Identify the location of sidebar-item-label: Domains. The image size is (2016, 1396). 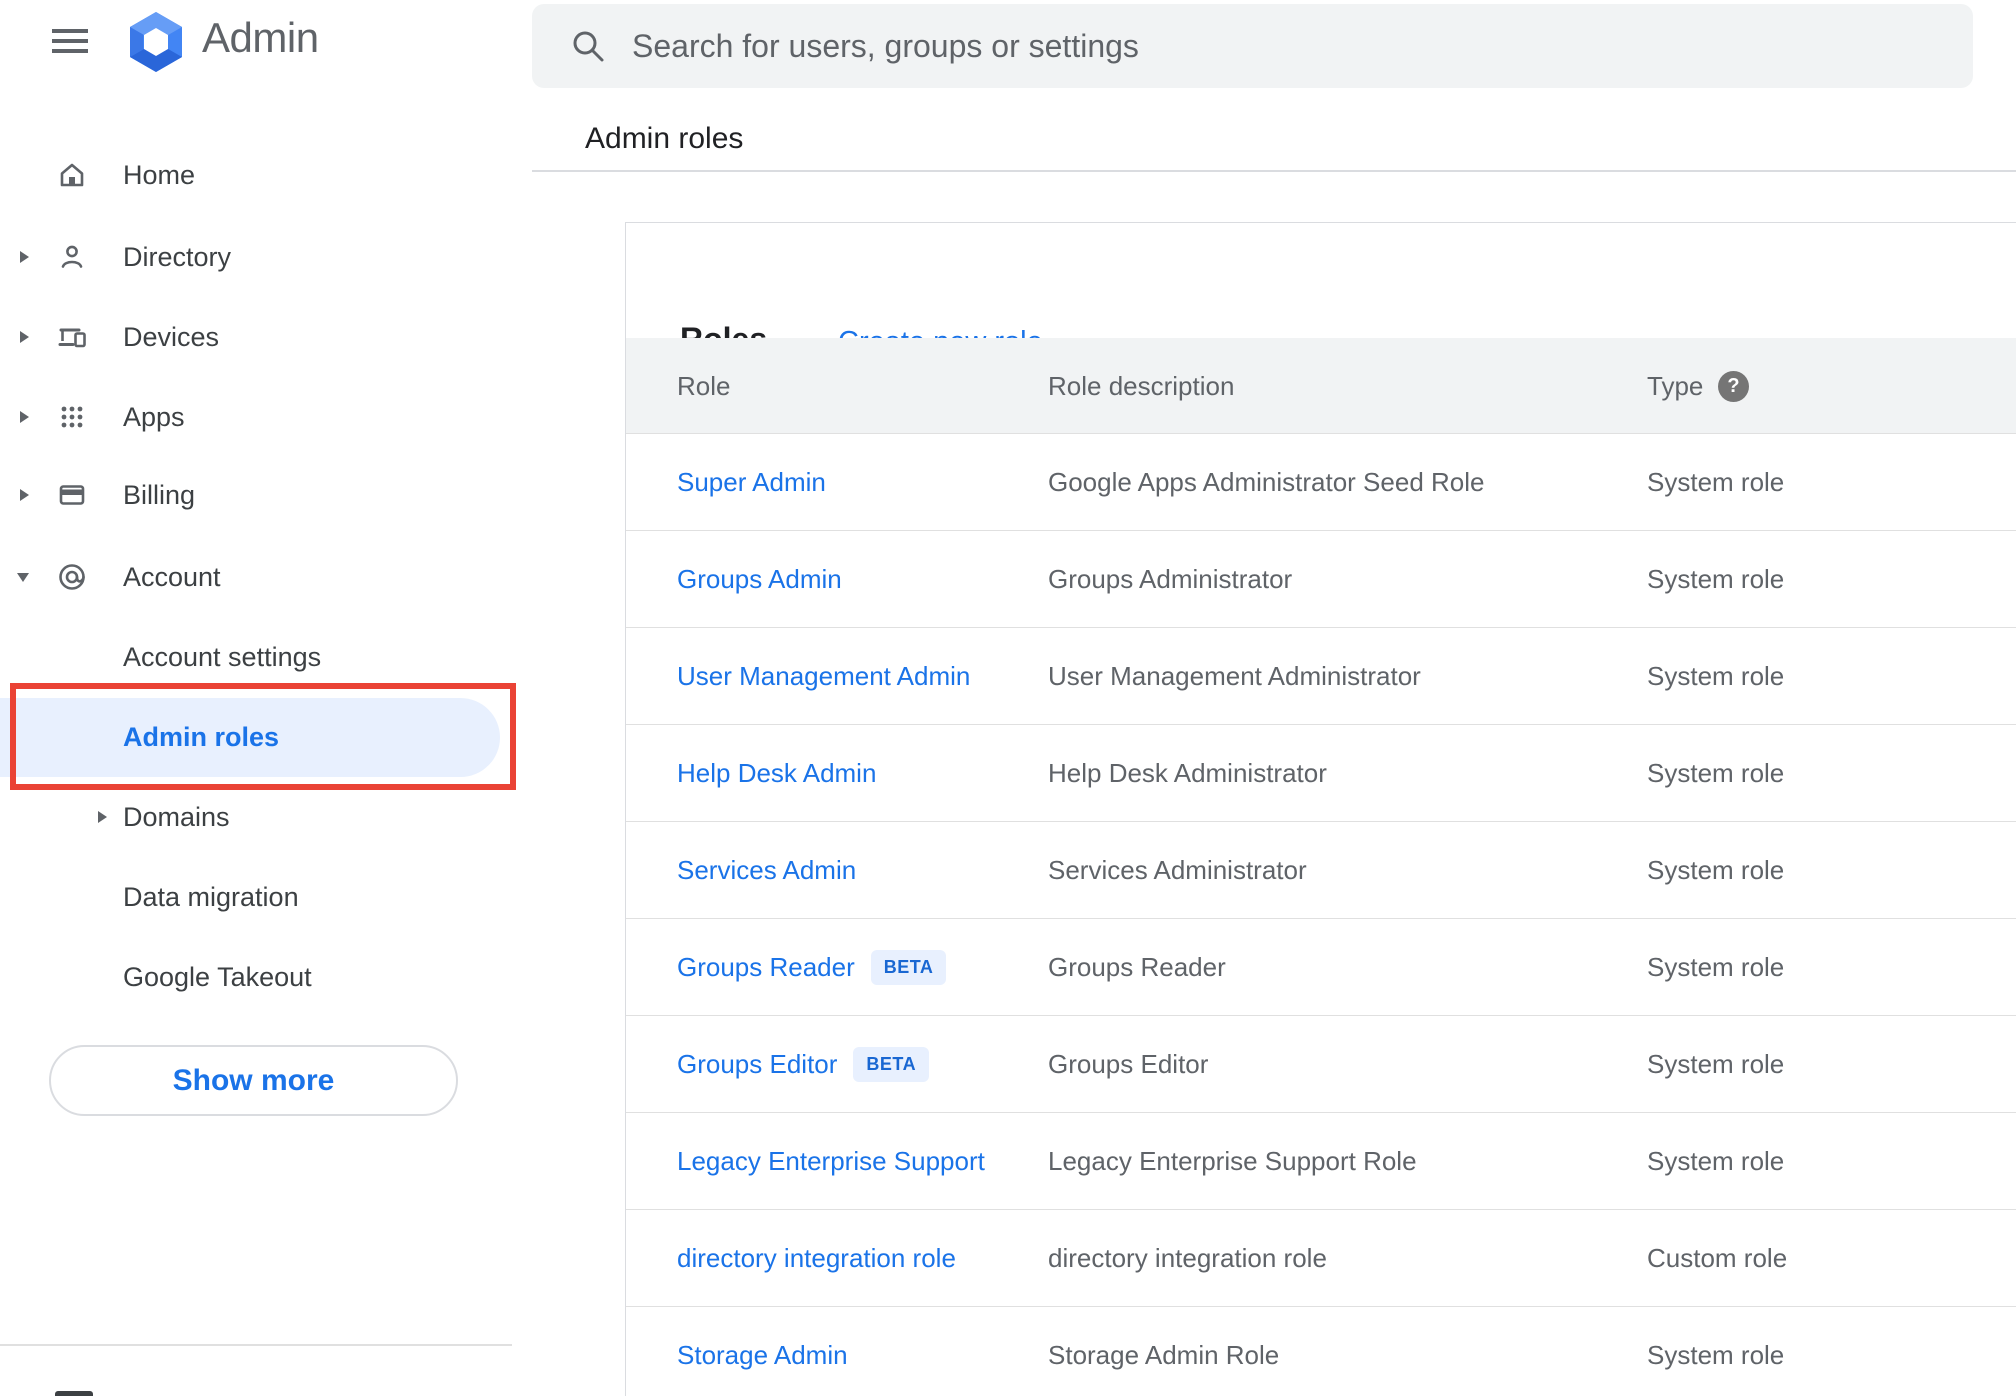
(176, 817).